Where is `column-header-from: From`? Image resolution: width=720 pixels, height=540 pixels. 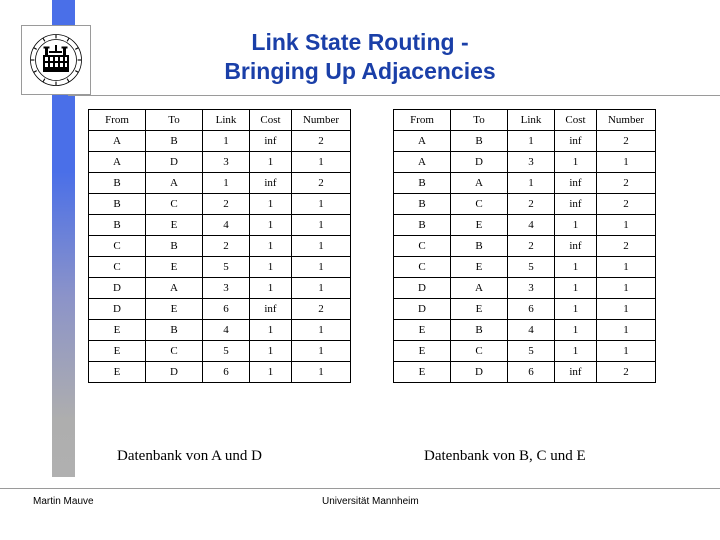
column-header-from: From is located at coordinates (422, 120).